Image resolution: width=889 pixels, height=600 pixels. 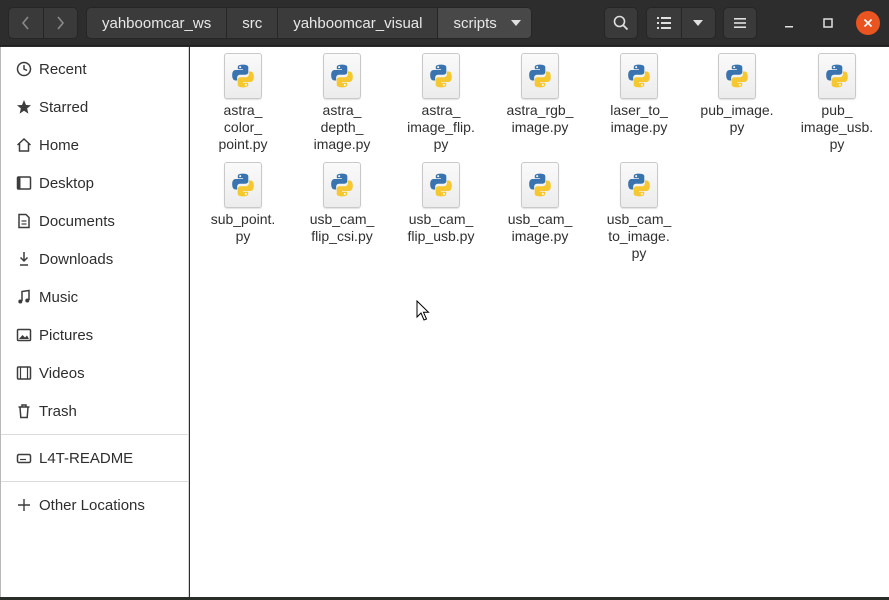 I want to click on view-options-button, so click(x=697, y=23).